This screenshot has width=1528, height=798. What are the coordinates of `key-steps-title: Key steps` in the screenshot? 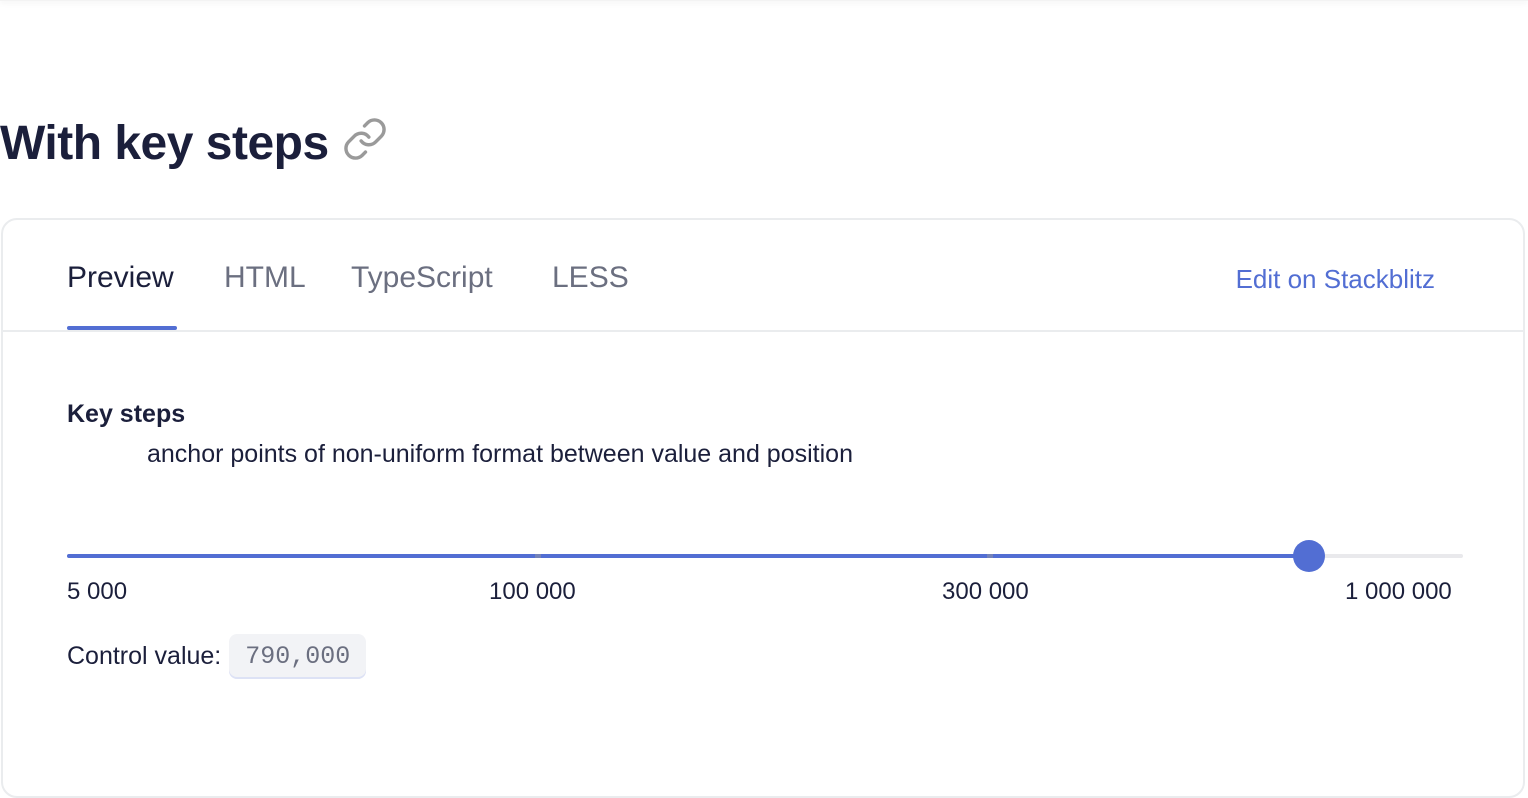 It's located at (126, 414).